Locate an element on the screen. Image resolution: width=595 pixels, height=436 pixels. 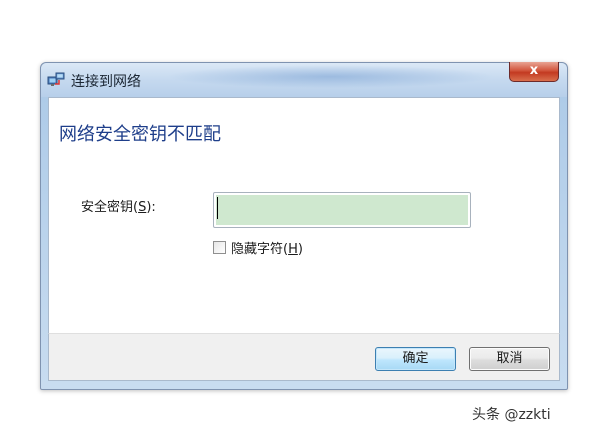
hide-characters-option: 隐藏字符(H) is located at coordinates (258, 247).